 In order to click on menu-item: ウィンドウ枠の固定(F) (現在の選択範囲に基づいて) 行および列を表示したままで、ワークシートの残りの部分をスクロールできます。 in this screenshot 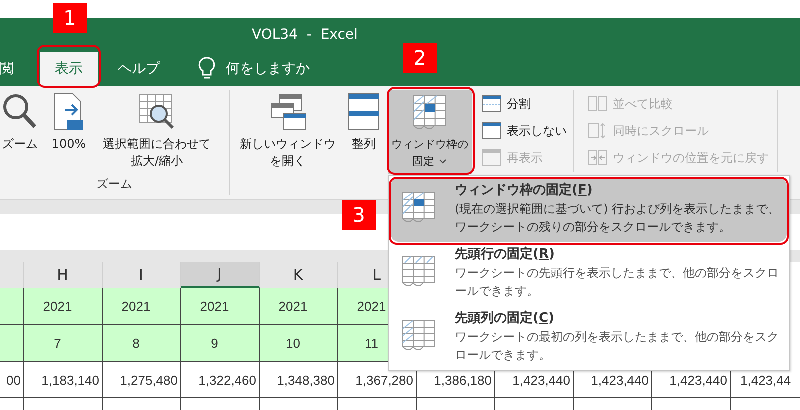, I will do `click(589, 210)`.